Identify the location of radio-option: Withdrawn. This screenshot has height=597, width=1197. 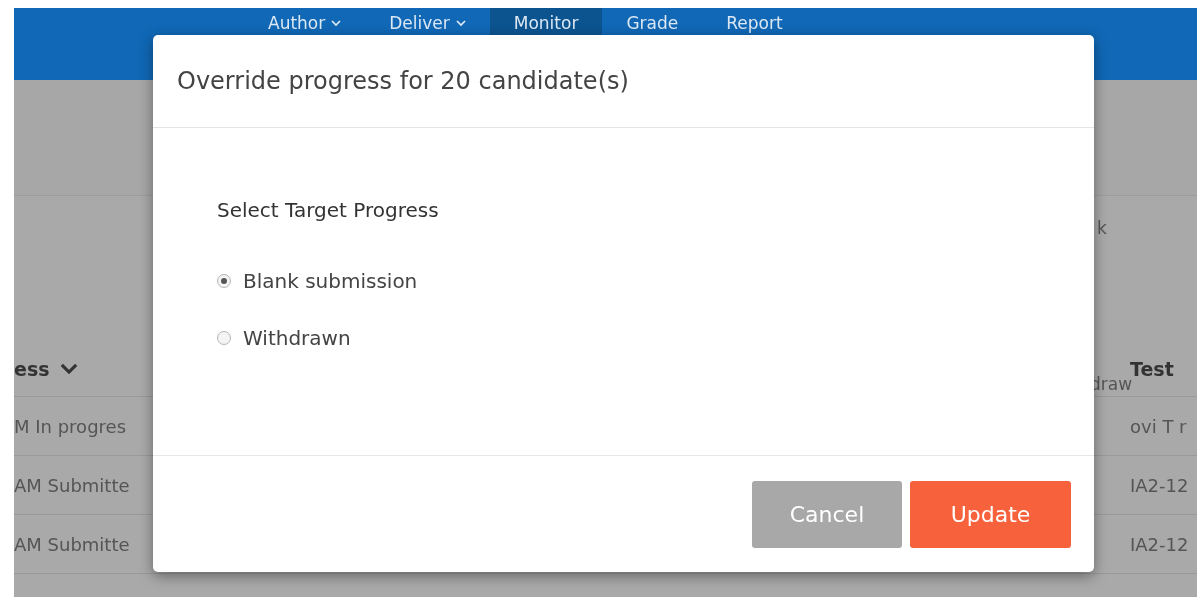
(284, 337).